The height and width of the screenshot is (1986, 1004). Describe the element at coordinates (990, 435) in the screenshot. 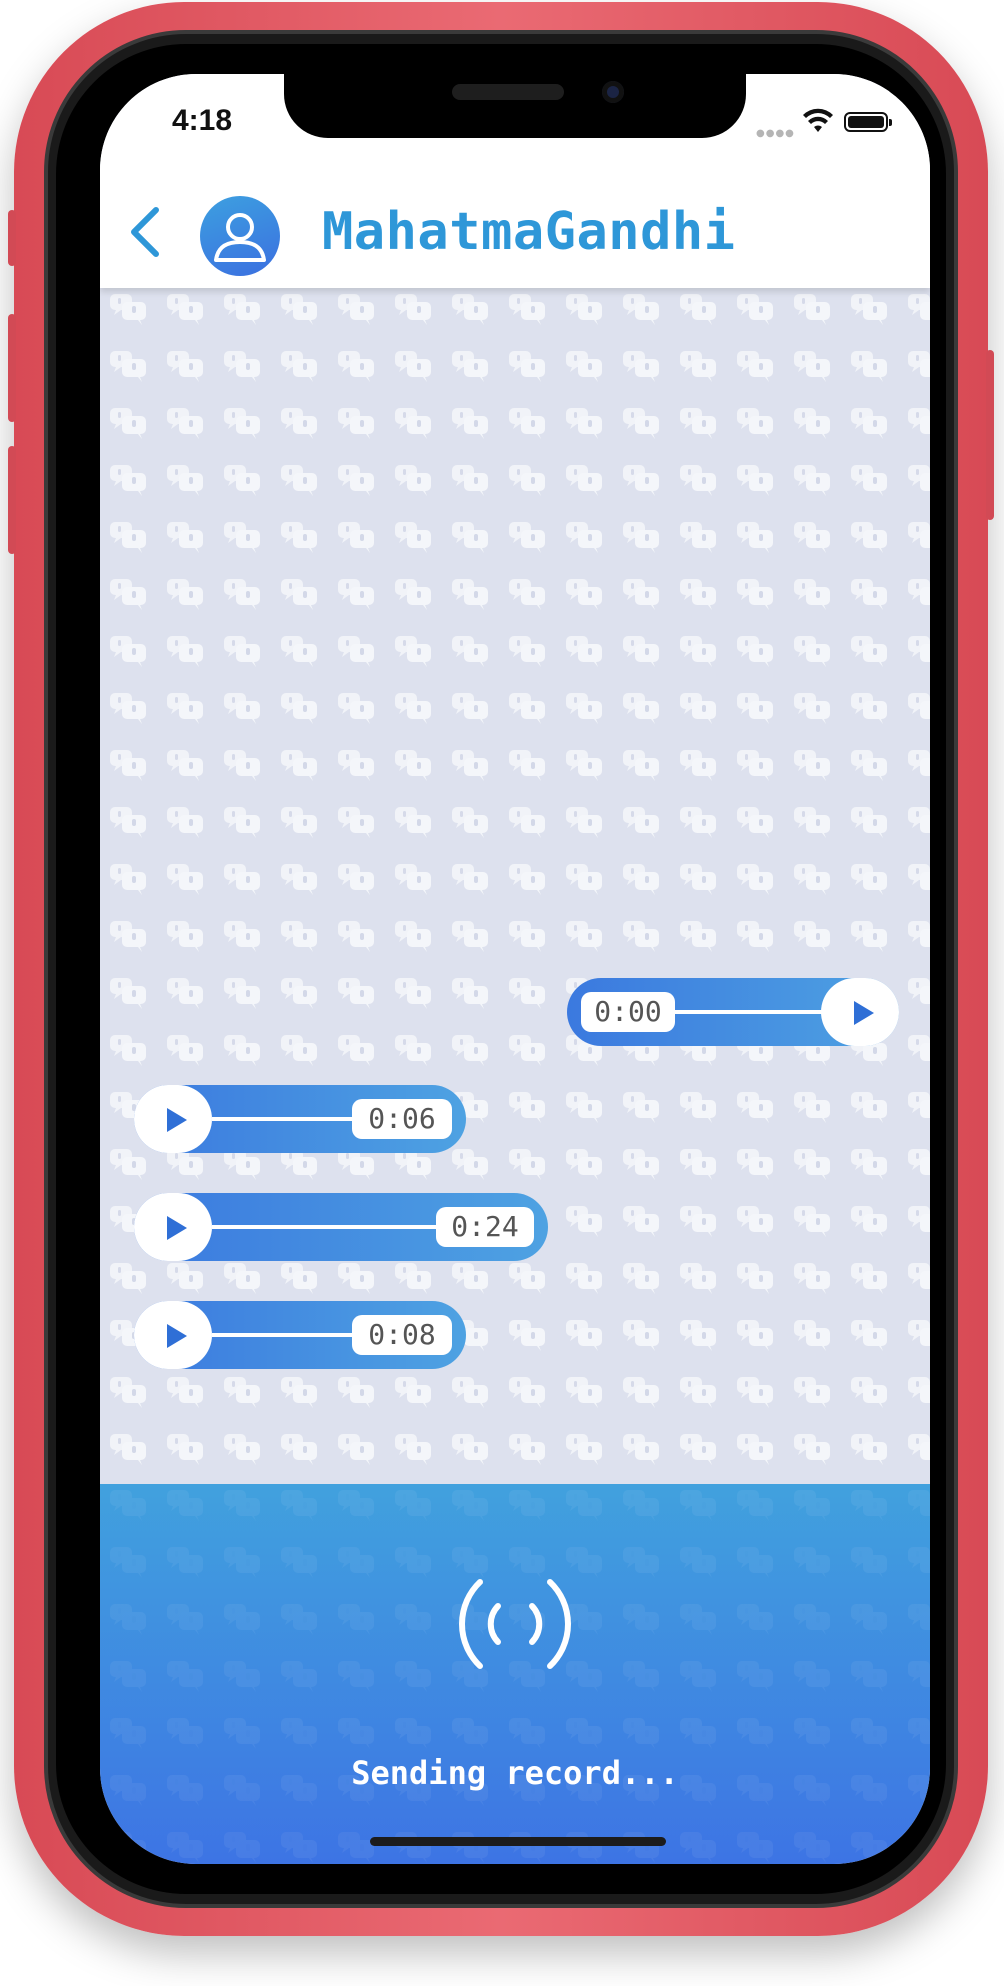

I see `power-button` at that location.